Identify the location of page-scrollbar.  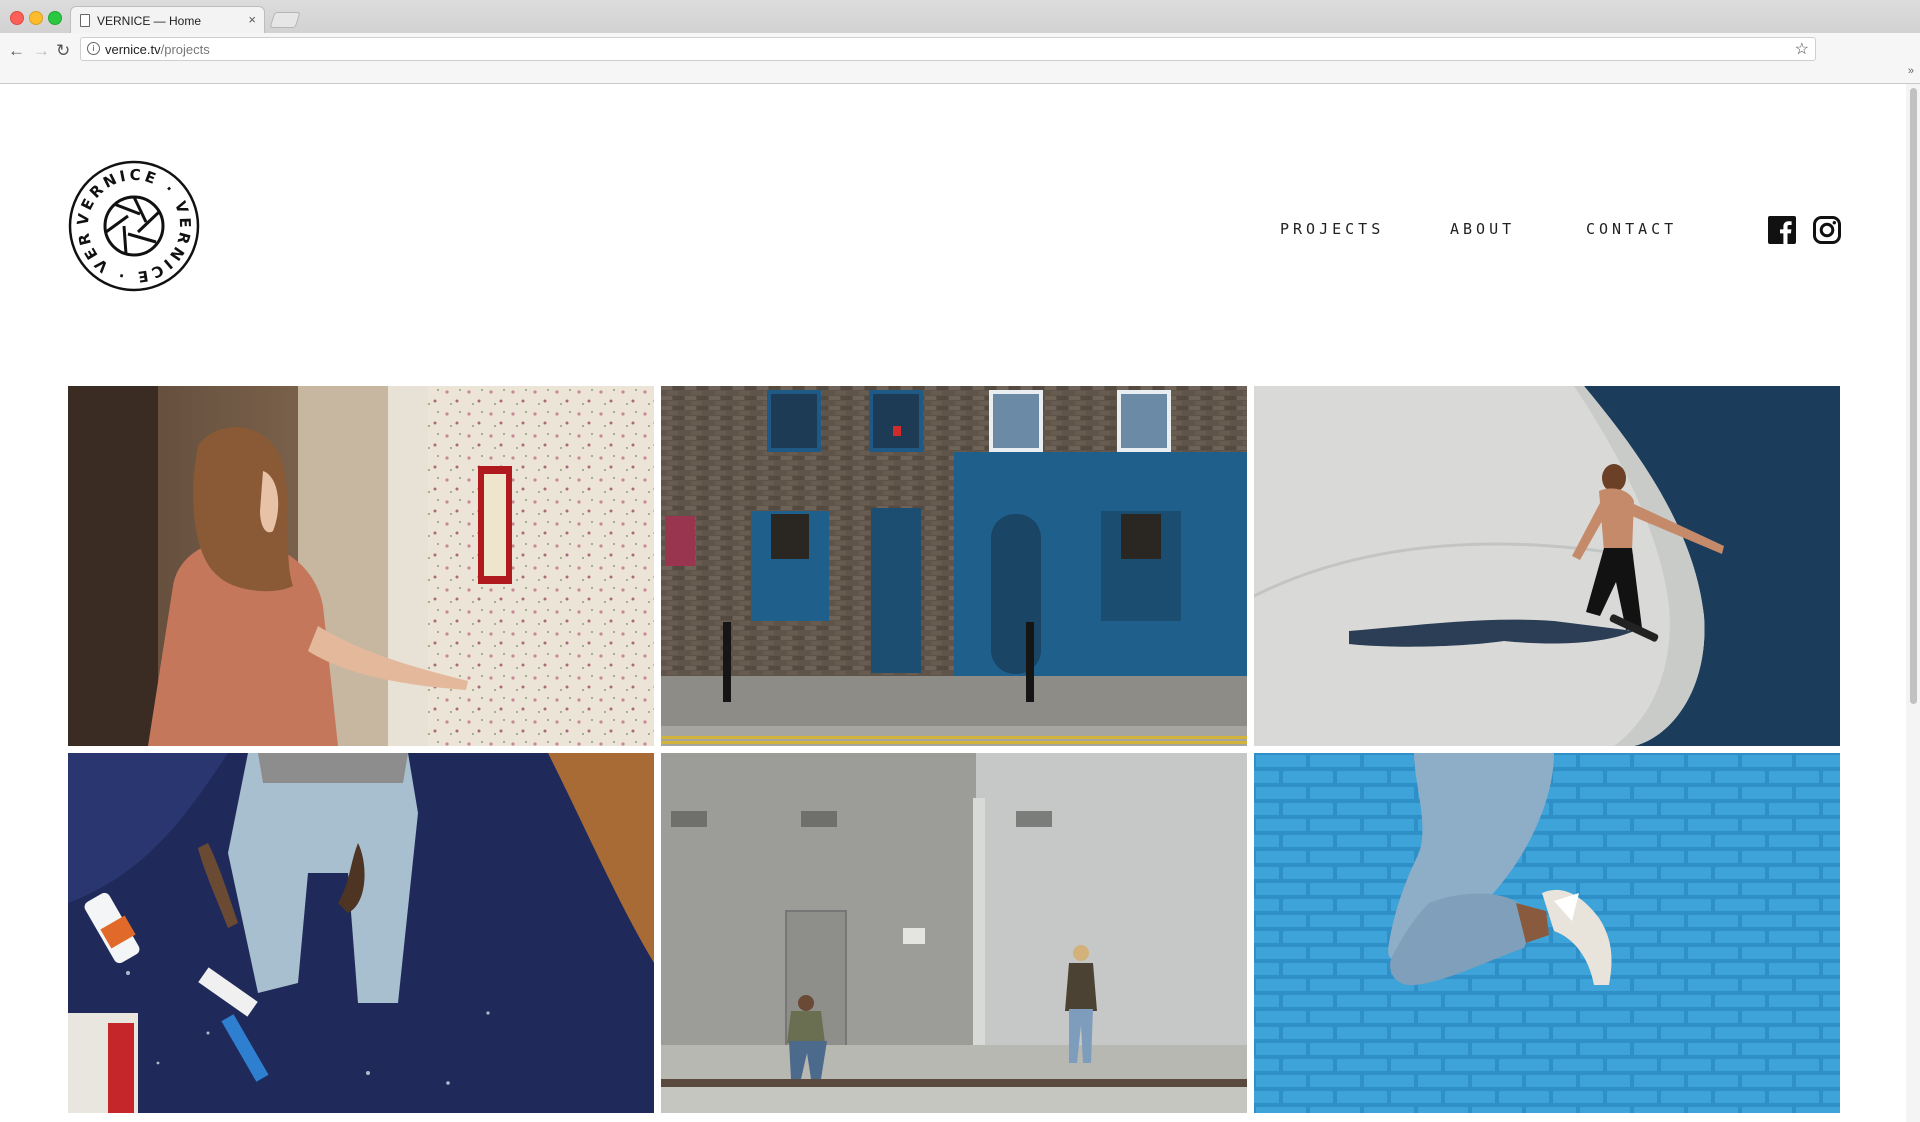
(1913, 603).